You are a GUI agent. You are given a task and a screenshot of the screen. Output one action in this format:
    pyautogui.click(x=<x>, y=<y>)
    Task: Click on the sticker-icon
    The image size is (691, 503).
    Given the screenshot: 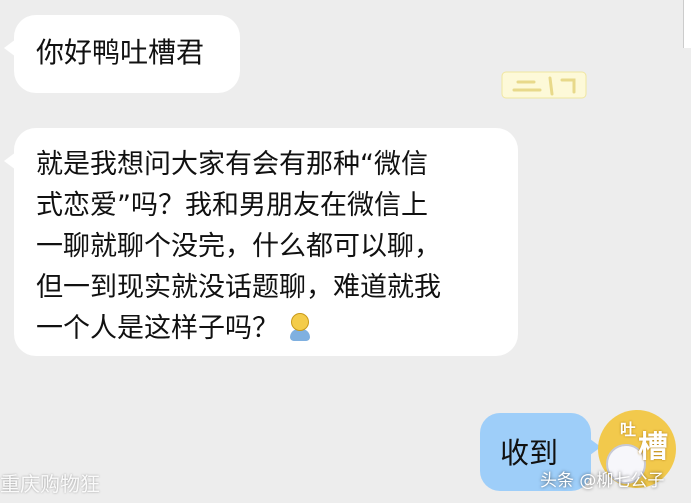 What is the action you would take?
    pyautogui.click(x=544, y=85)
    